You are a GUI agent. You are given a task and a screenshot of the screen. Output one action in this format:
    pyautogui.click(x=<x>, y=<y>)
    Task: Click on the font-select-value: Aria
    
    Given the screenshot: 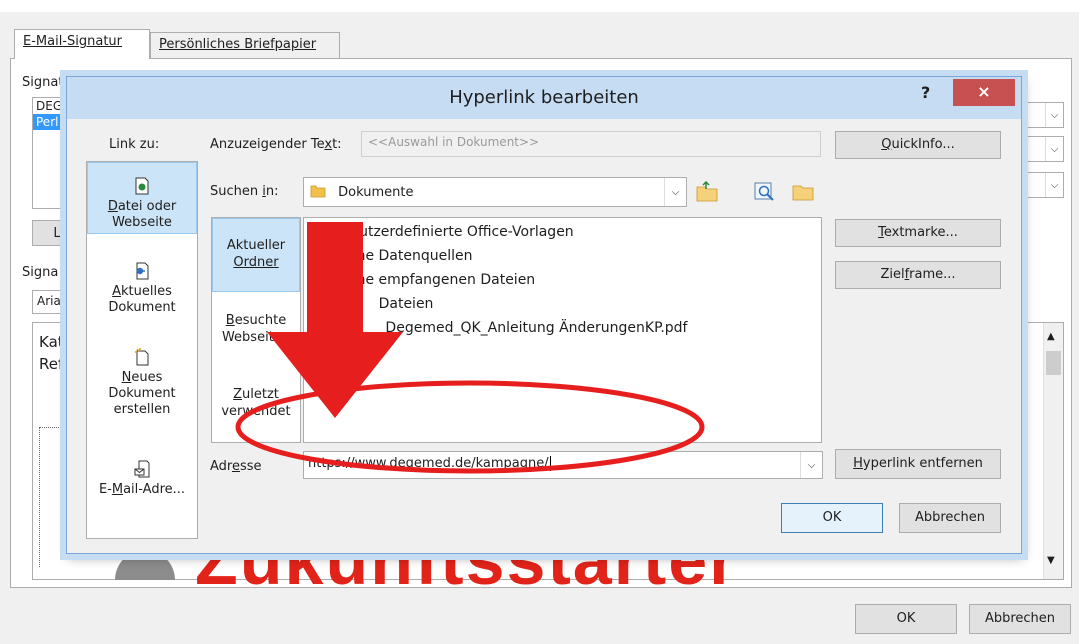 What is the action you would take?
    pyautogui.click(x=49, y=301)
    